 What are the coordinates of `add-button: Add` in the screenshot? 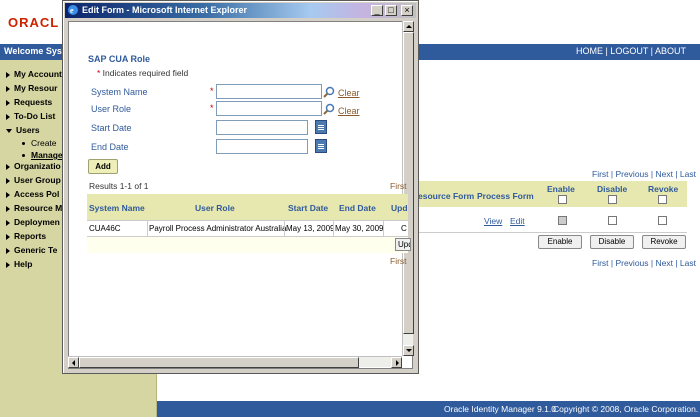 It's located at (103, 166).